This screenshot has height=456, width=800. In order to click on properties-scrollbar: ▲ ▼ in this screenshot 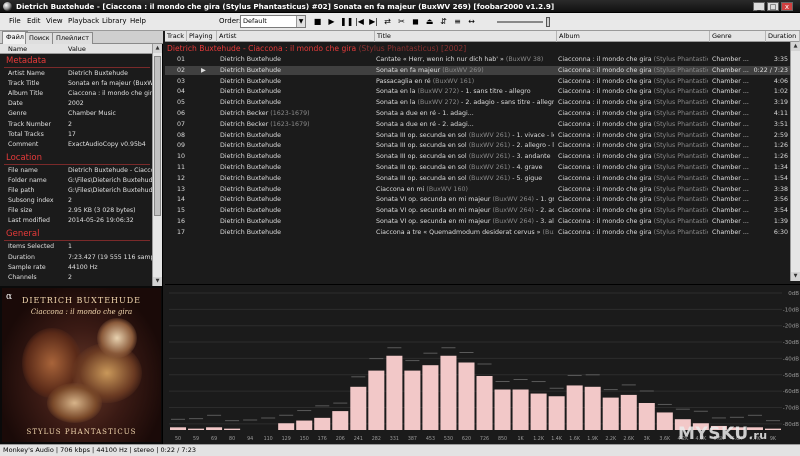, I will do `click(157, 165)`.